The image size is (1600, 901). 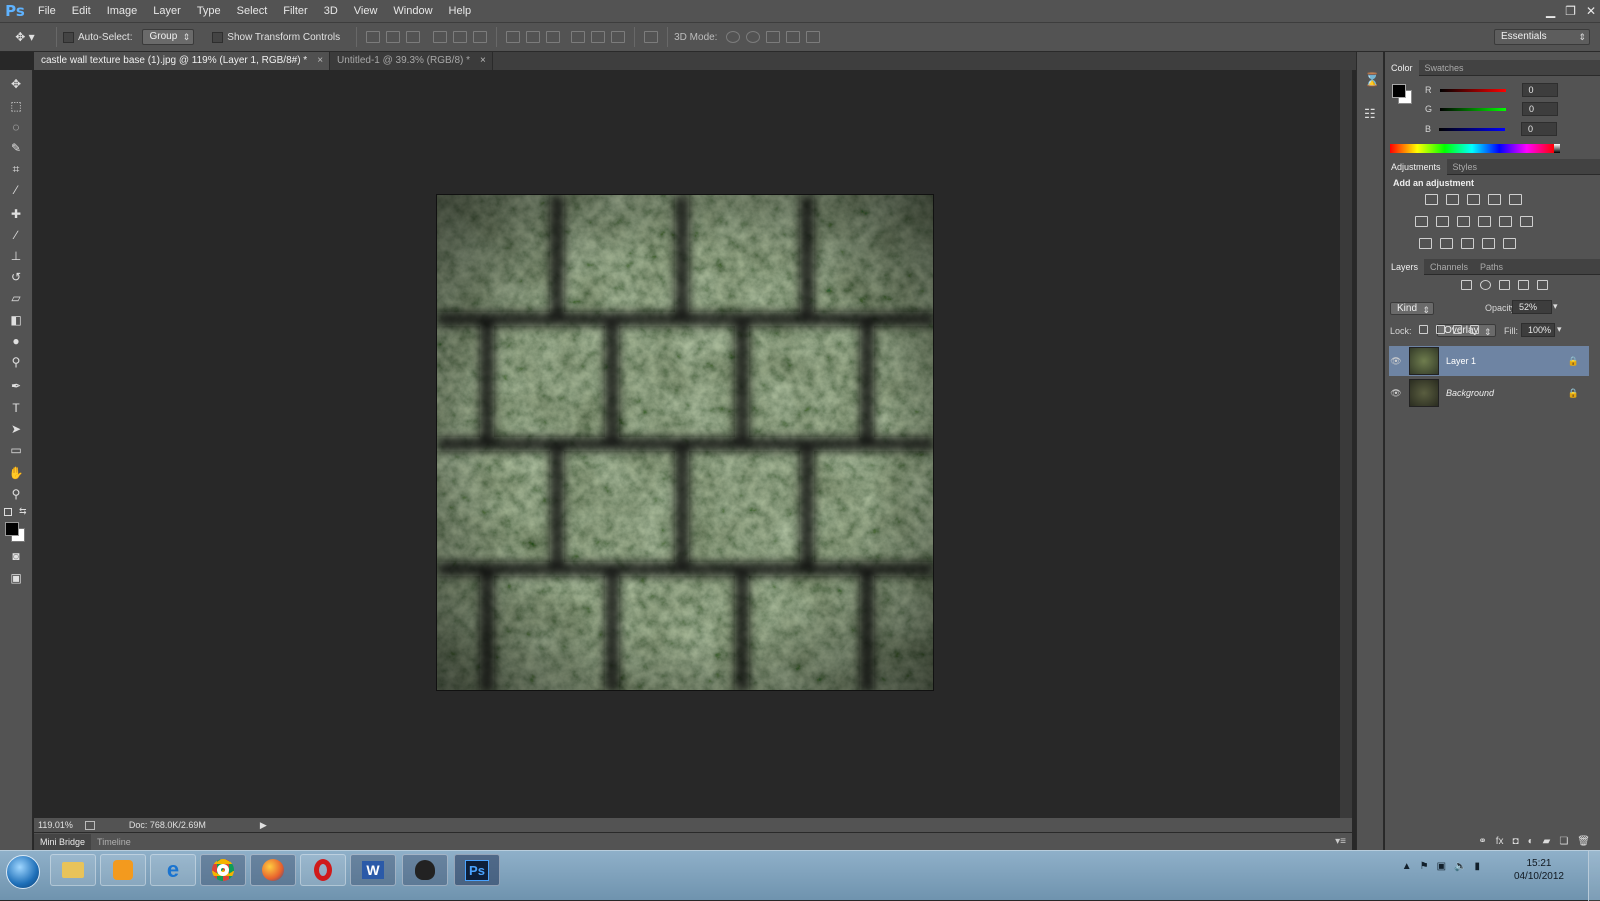 I want to click on brush-tool-icon: ∕, so click(x=16, y=235).